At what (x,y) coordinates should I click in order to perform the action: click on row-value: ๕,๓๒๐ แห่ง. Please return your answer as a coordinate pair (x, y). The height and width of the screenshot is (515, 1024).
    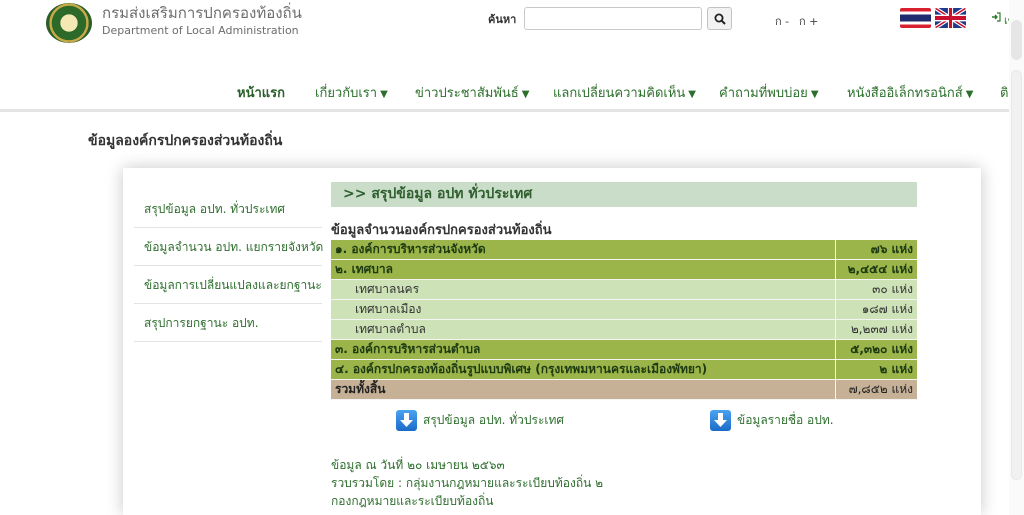
    Looking at the image, I should click on (875, 349).